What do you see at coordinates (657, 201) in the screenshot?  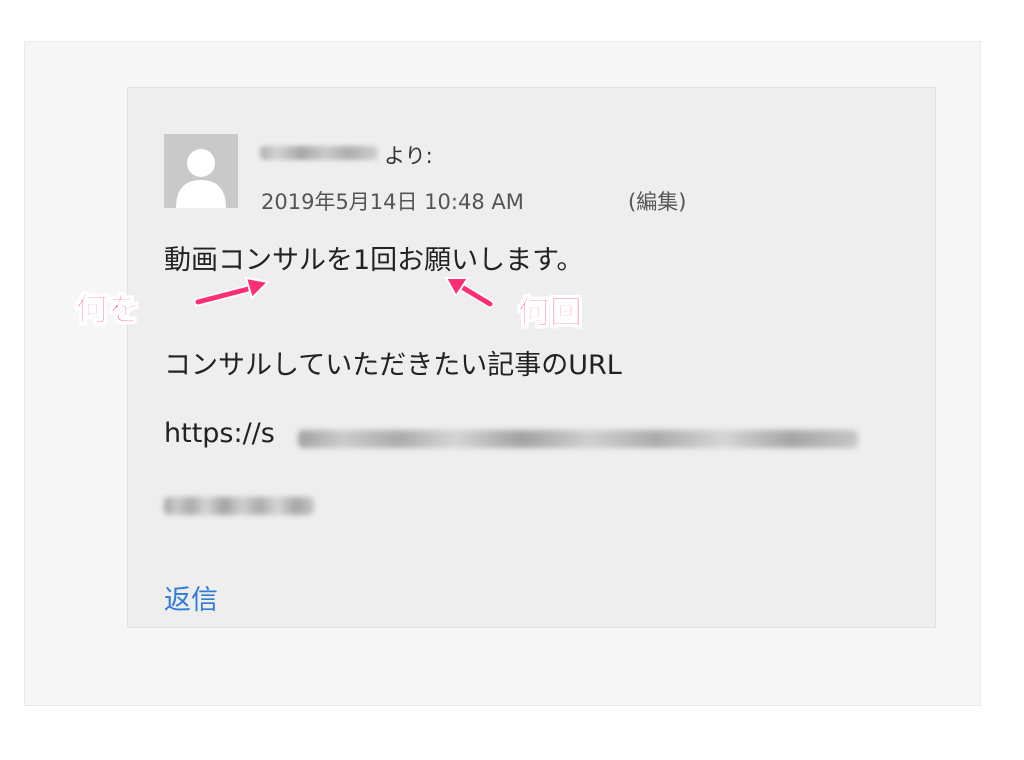 I see `edit-link: (編集)` at bounding box center [657, 201].